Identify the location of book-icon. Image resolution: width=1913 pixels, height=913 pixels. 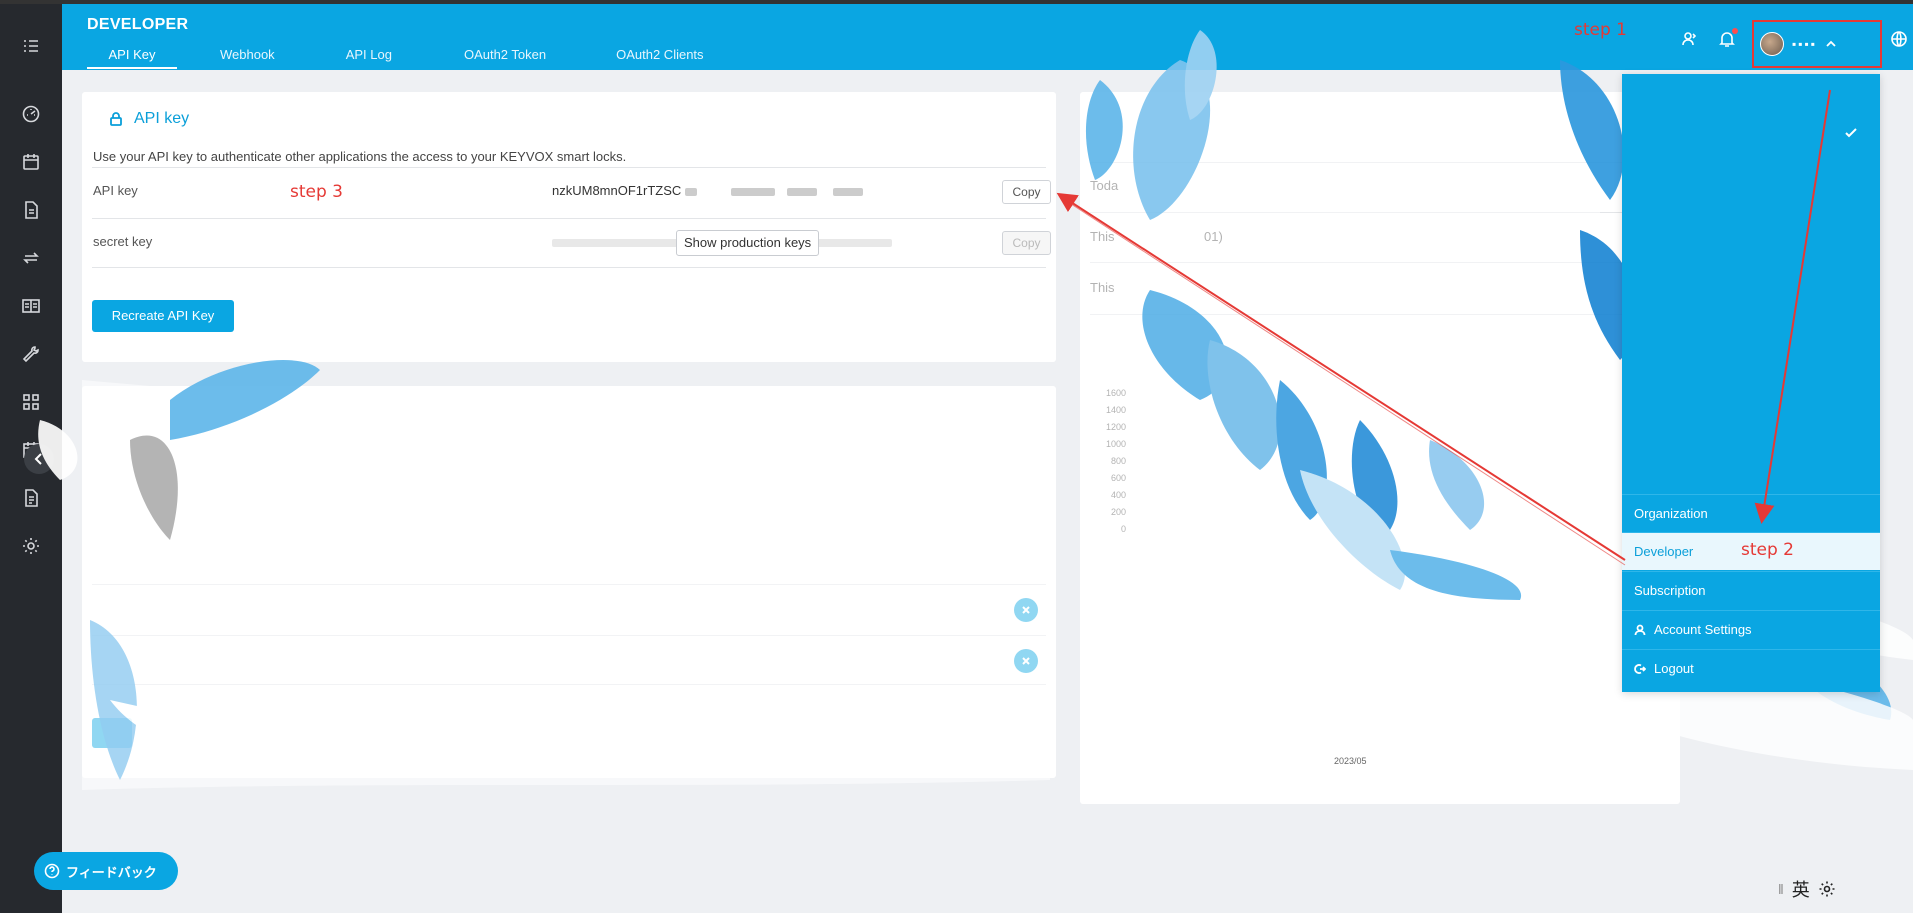
(31, 306).